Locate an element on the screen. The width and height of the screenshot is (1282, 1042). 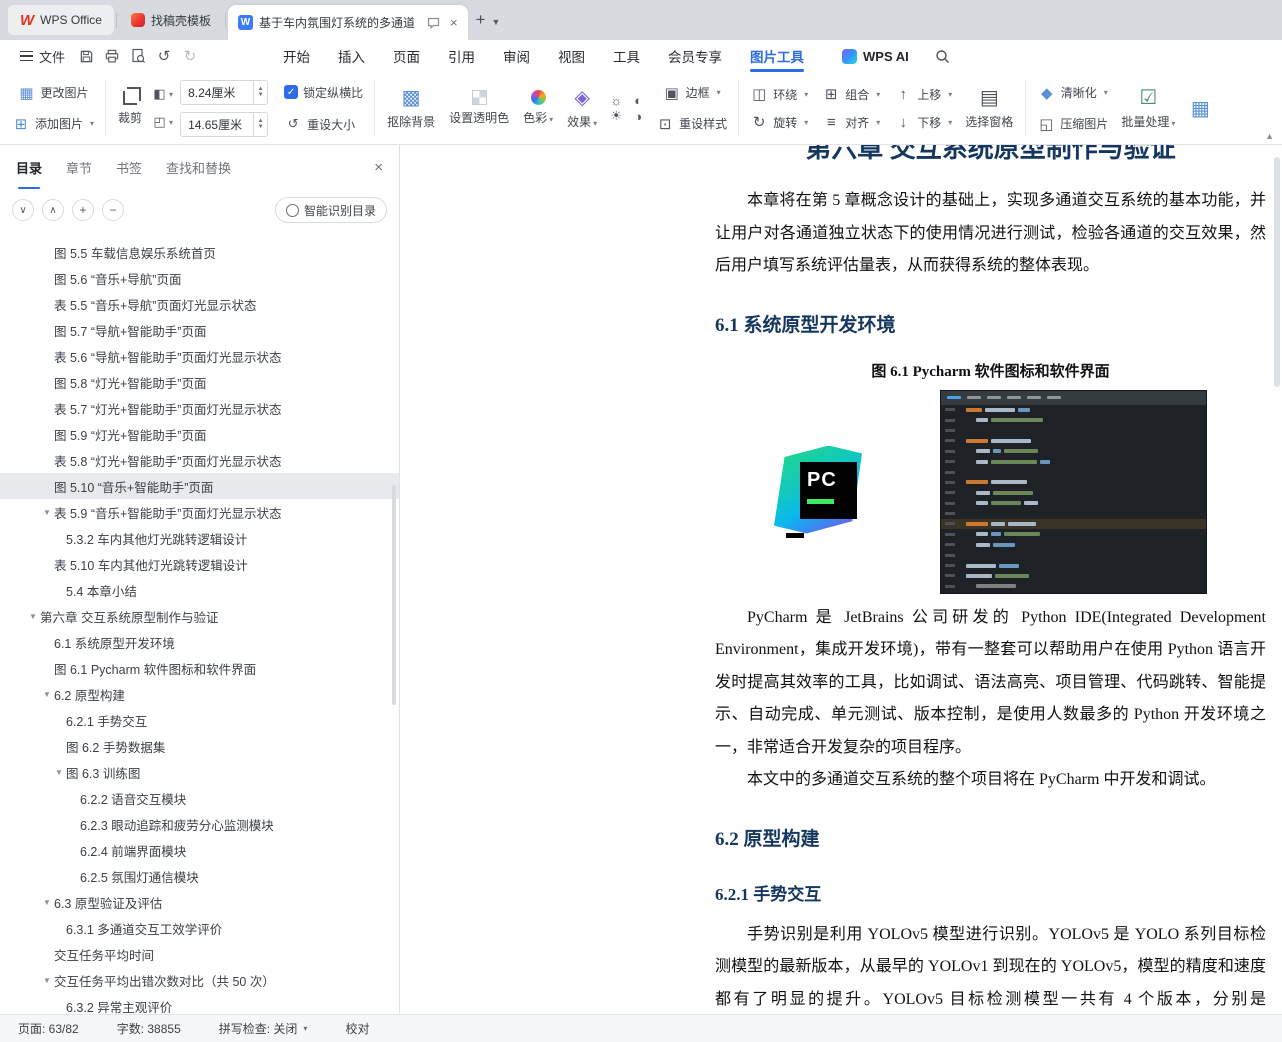
toc-item: 图 5.10 “音乐+智能助手”页面 is located at coordinates (199, 486).